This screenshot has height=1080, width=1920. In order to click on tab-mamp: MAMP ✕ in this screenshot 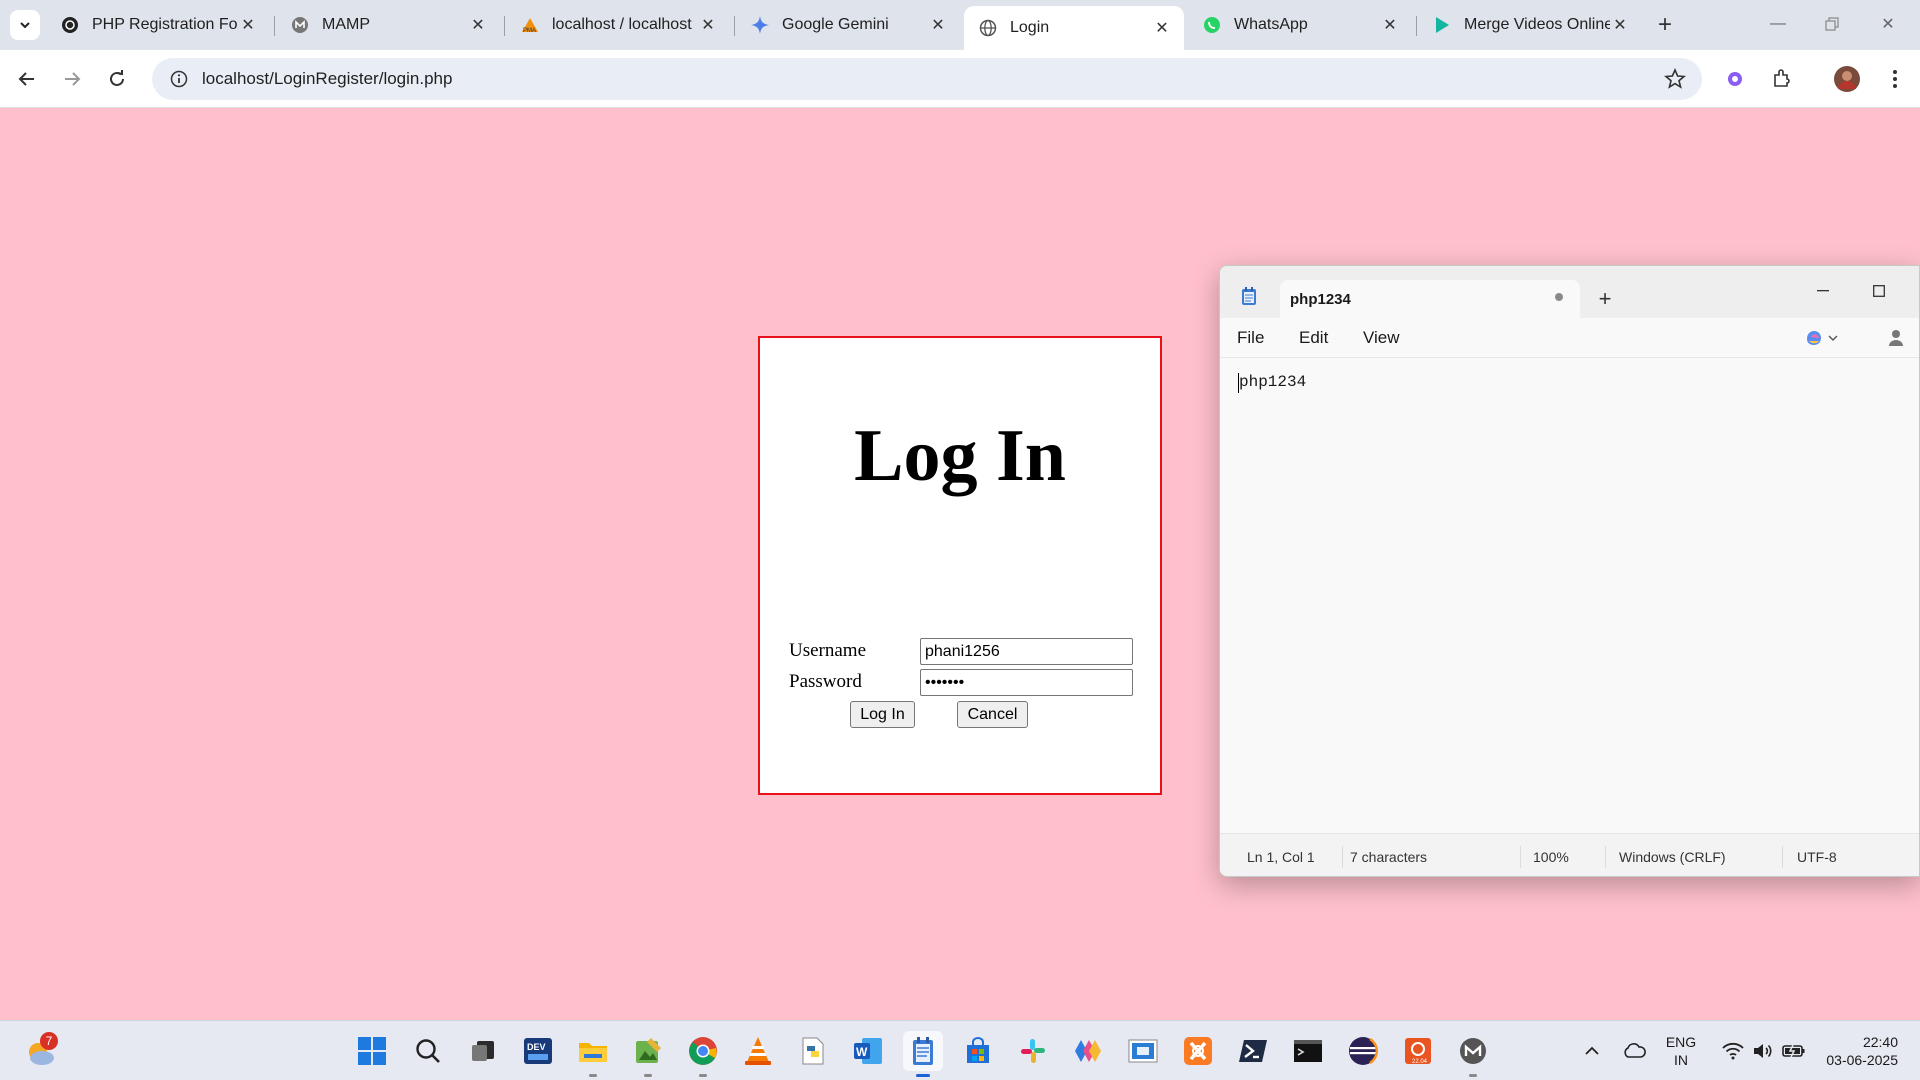, I will do `click(388, 25)`.